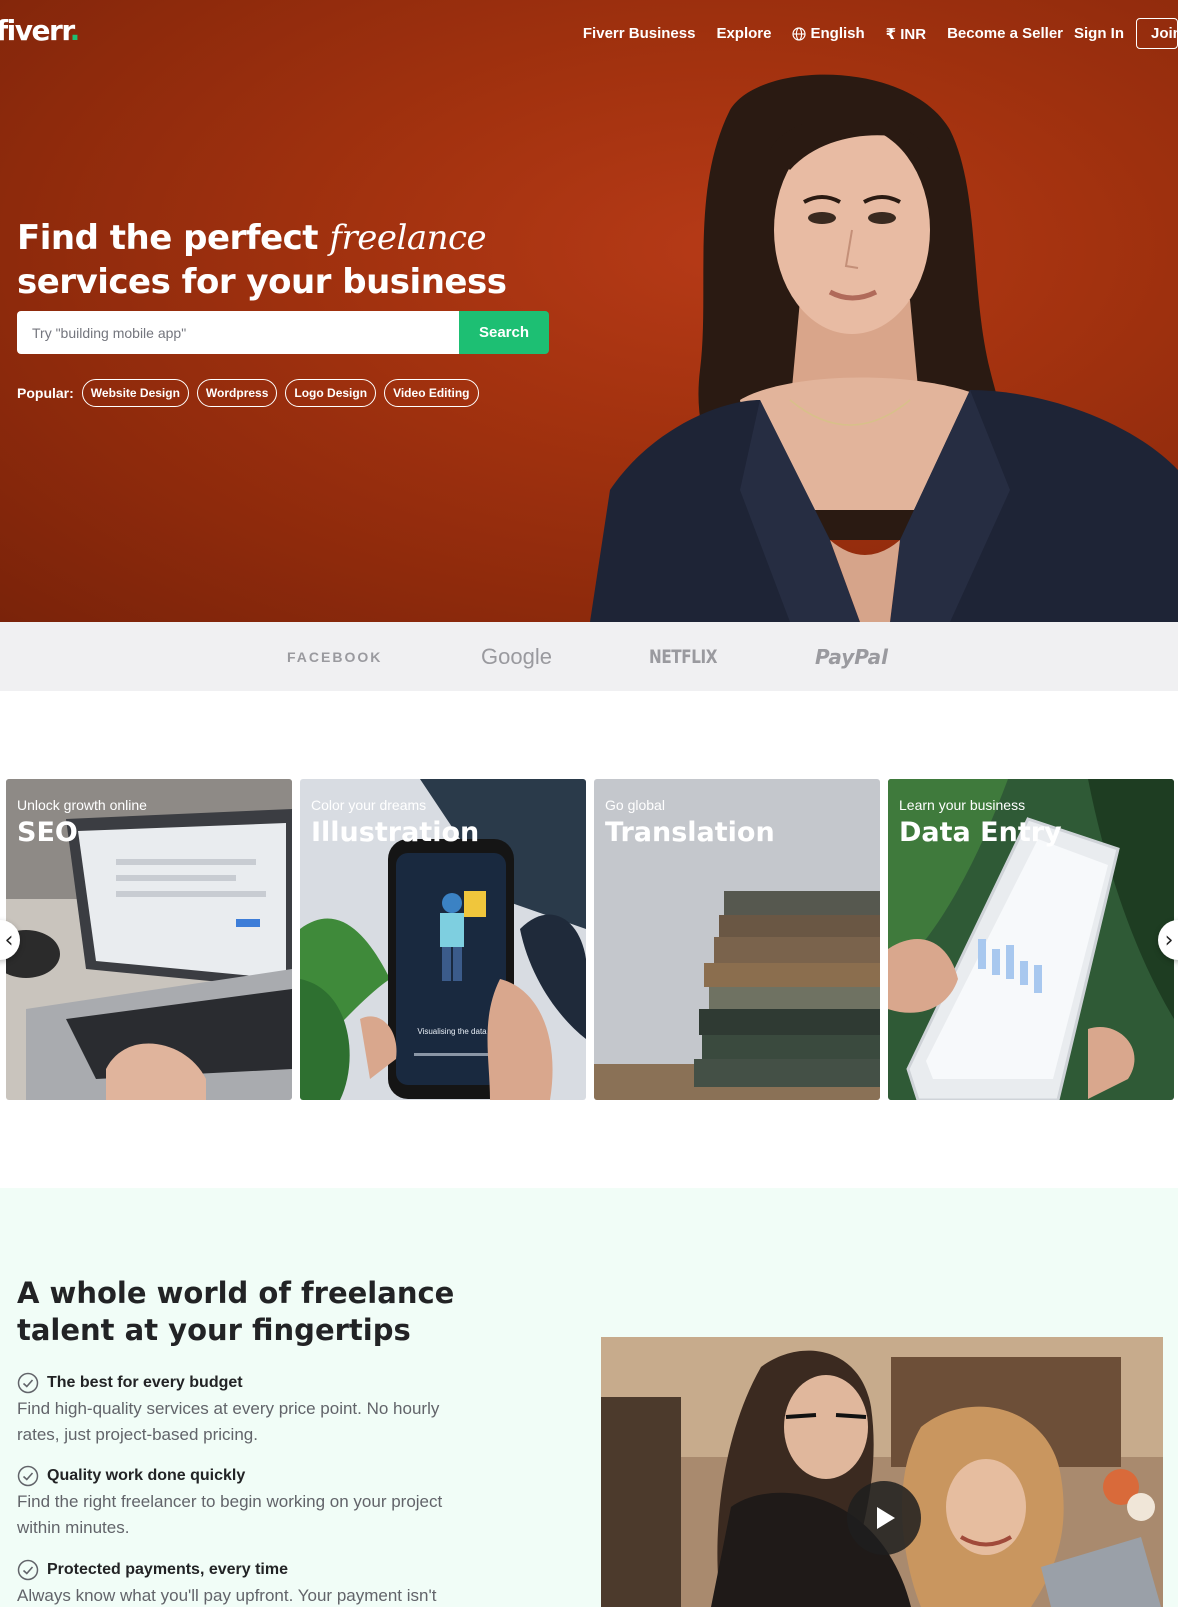 This screenshot has height=1607, width=1178. What do you see at coordinates (962, 805) in the screenshot?
I see `category-card-subtitle: Learn your business` at bounding box center [962, 805].